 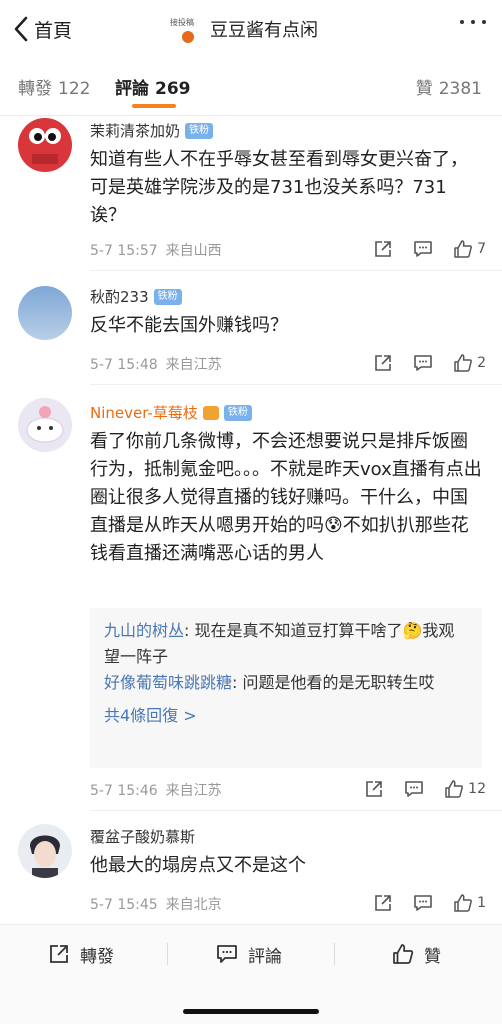 What do you see at coordinates (35, 89) in the screenshot?
I see `tab-repost-label: 轉發` at bounding box center [35, 89].